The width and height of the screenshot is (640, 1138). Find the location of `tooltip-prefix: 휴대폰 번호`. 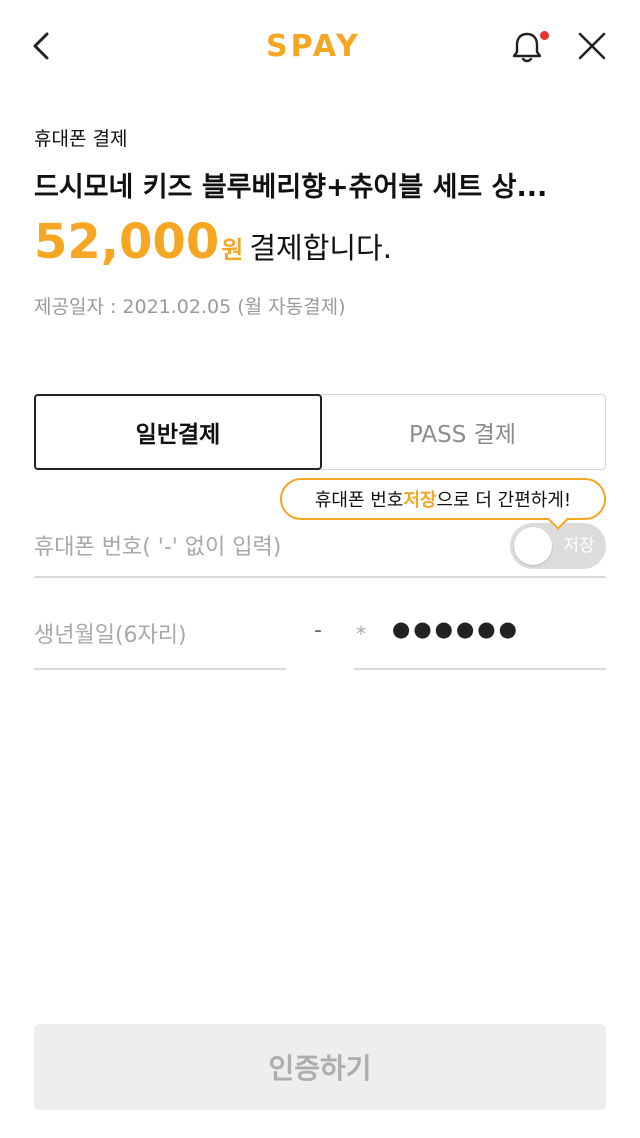

tooltip-prefix: 휴대폰 번호 is located at coordinates (359, 500).